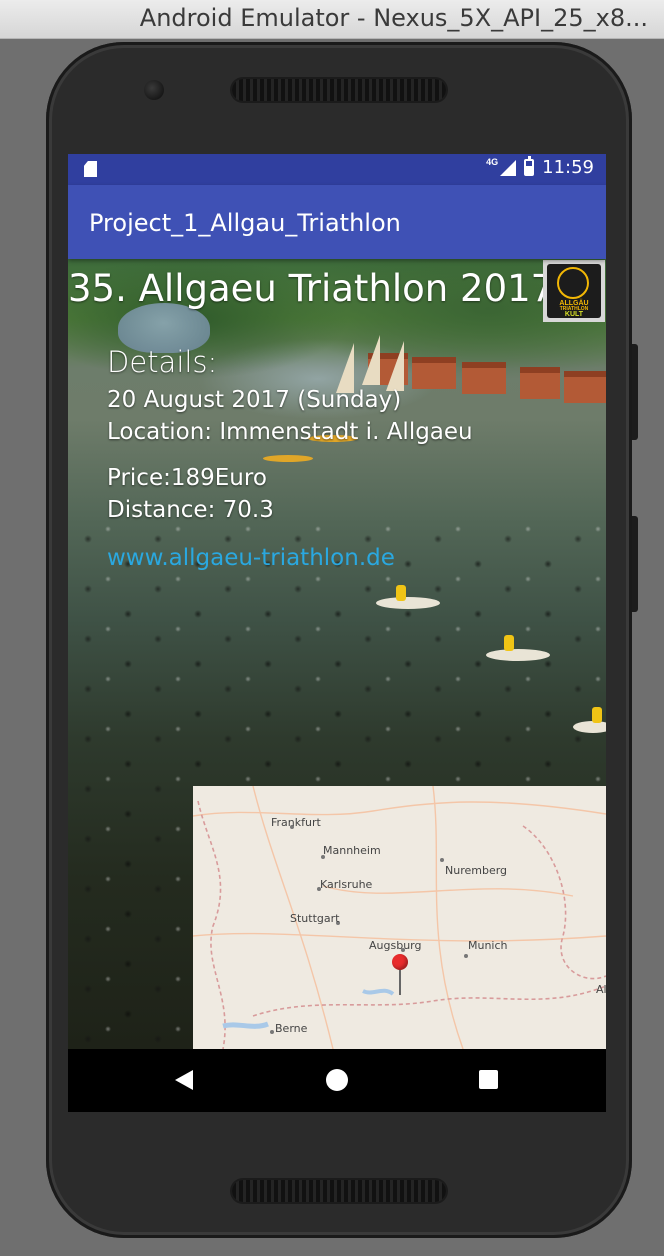  Describe the element at coordinates (337, 169) in the screenshot. I see `status-bar: 4G 11:59` at that location.